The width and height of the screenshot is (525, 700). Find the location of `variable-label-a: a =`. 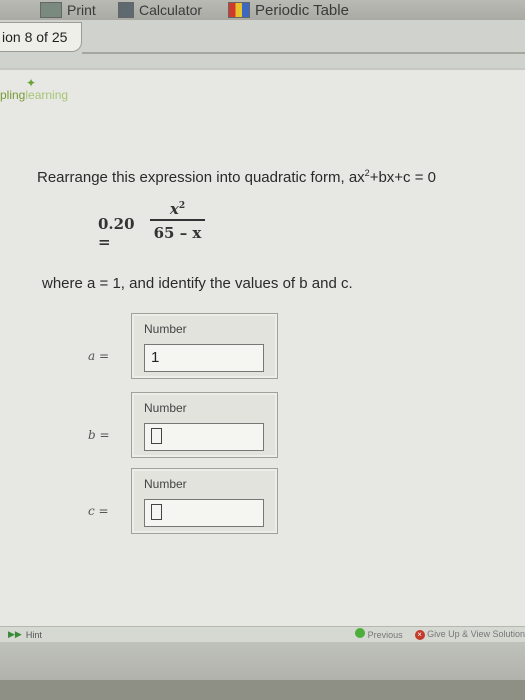

variable-label-a: a = is located at coordinates (99, 356).